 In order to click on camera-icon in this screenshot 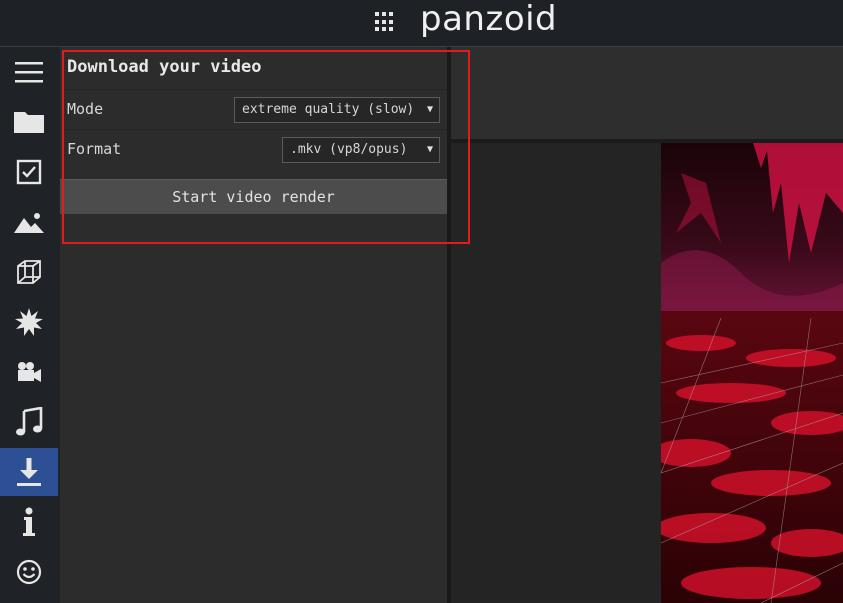, I will do `click(29, 372)`.